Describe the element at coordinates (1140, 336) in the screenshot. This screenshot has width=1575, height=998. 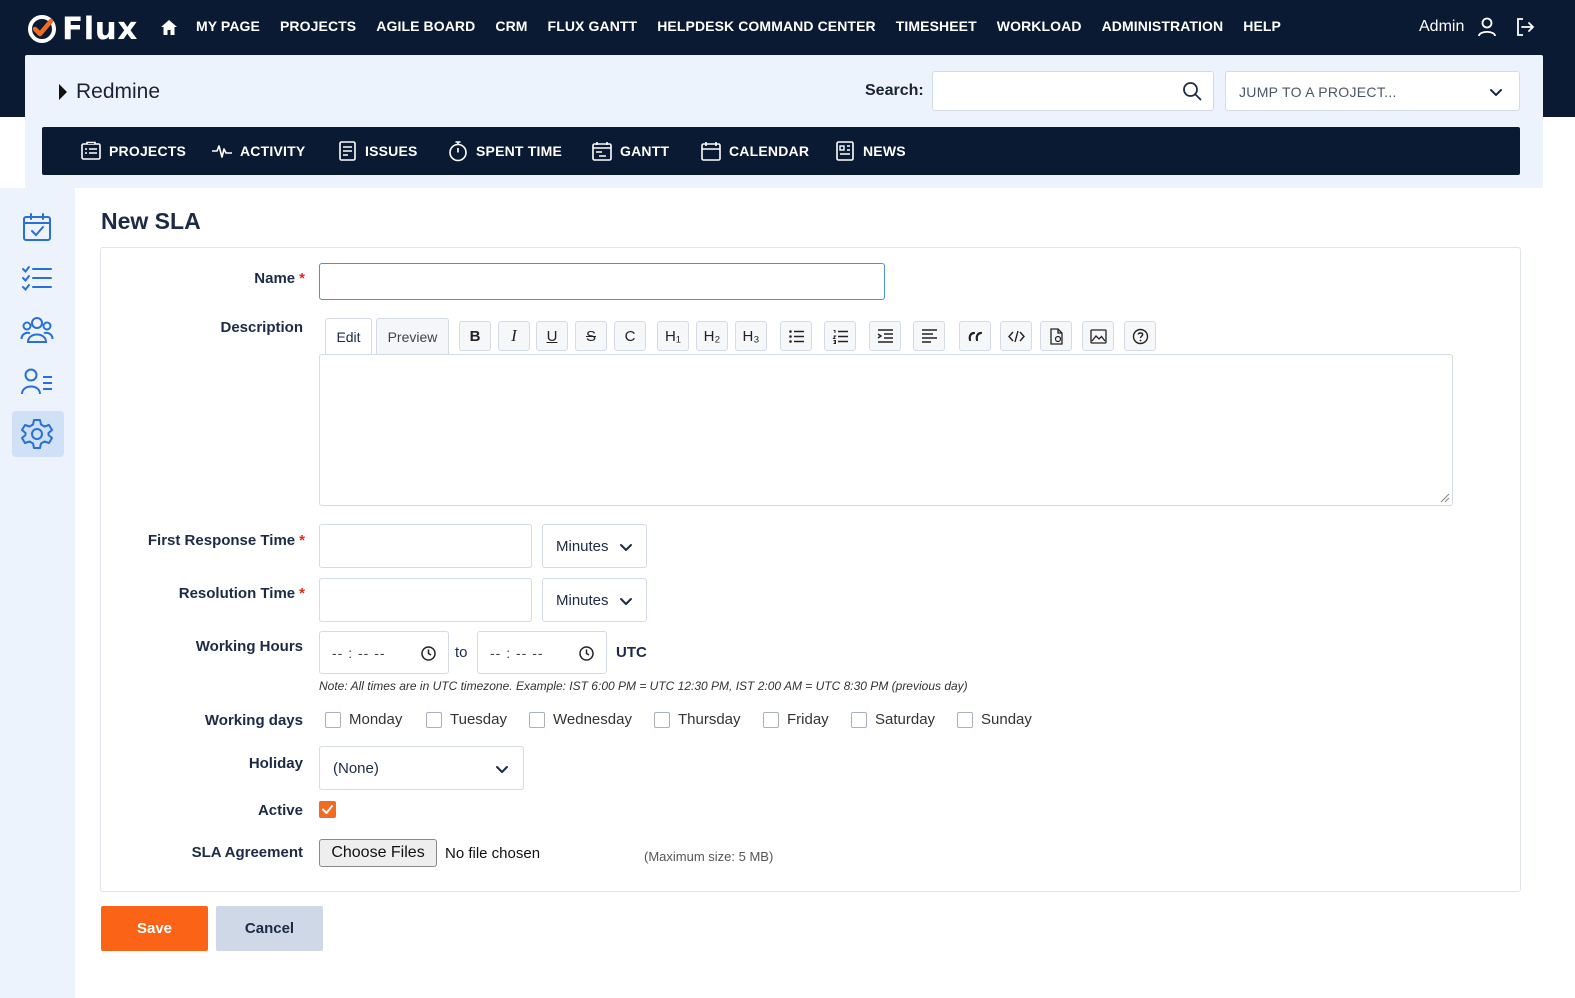
I see `help-button` at that location.